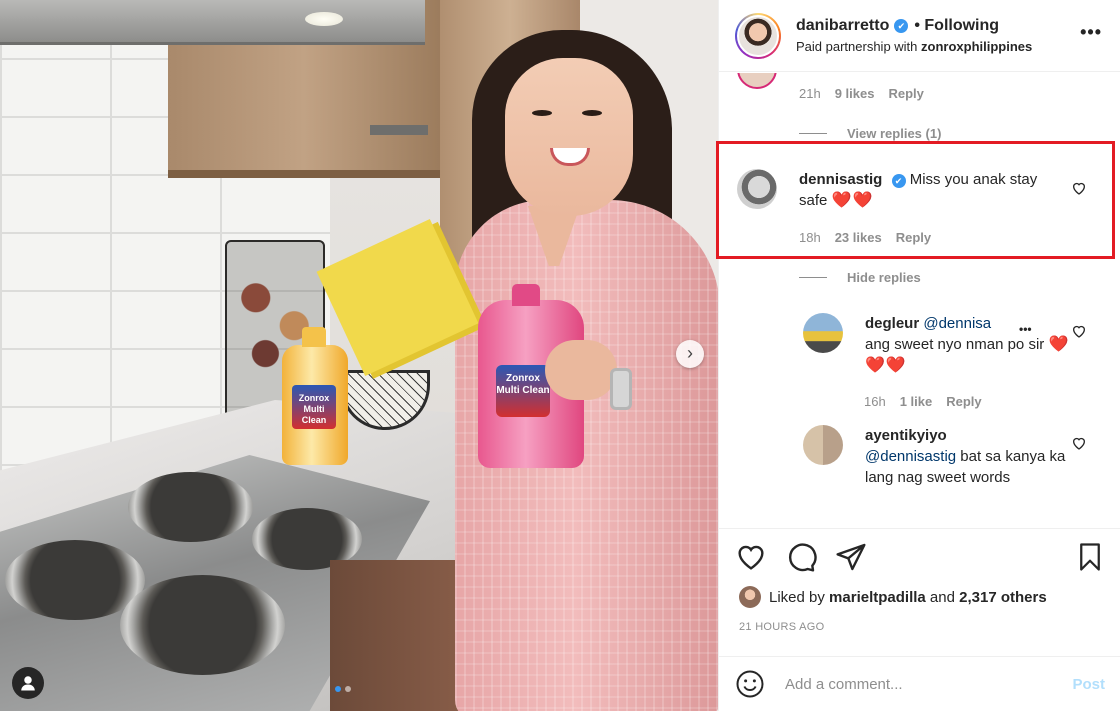 Image resolution: width=1120 pixels, height=711 pixels. I want to click on view-replies-label: View replies (1), so click(894, 133).